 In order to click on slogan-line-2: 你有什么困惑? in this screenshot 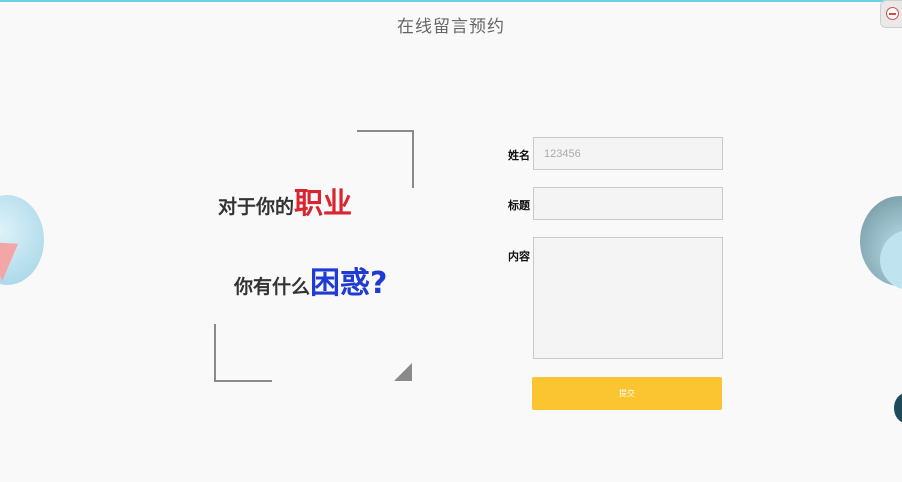, I will do `click(310, 280)`.